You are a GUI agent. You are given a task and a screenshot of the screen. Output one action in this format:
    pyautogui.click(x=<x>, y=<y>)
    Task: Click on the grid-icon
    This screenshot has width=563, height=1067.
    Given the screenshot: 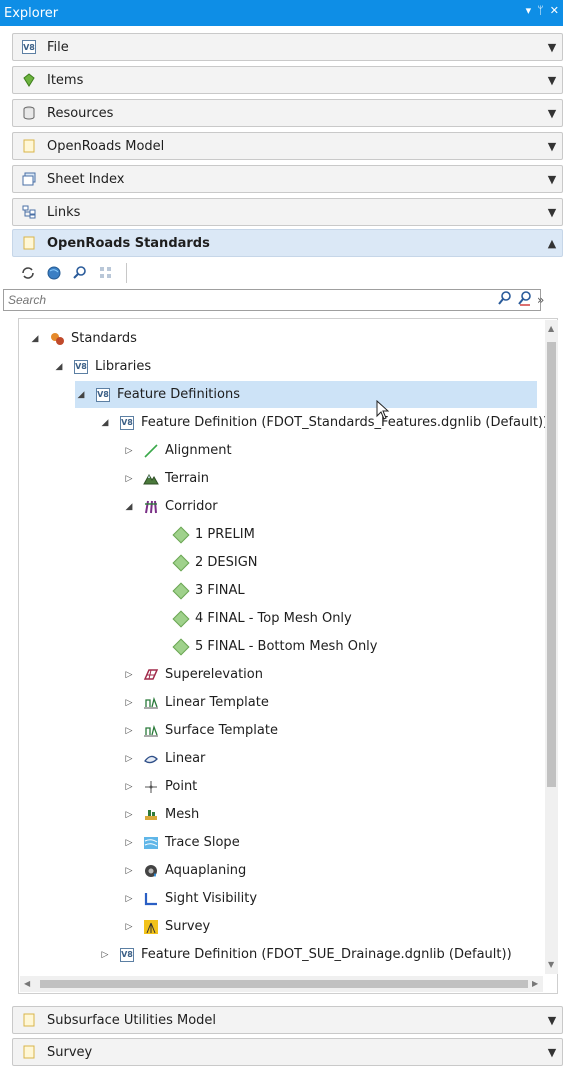 What is the action you would take?
    pyautogui.click(x=106, y=273)
    